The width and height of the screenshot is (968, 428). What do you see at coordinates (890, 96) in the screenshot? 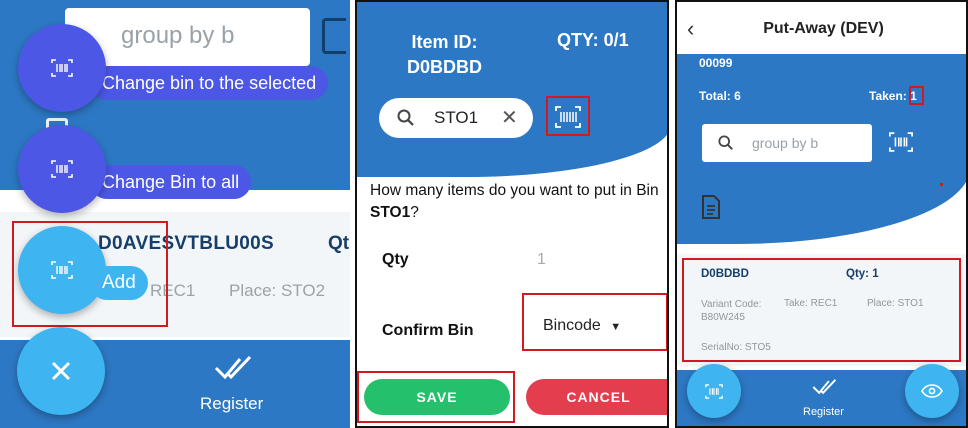
I see `taken-label: Taken:` at bounding box center [890, 96].